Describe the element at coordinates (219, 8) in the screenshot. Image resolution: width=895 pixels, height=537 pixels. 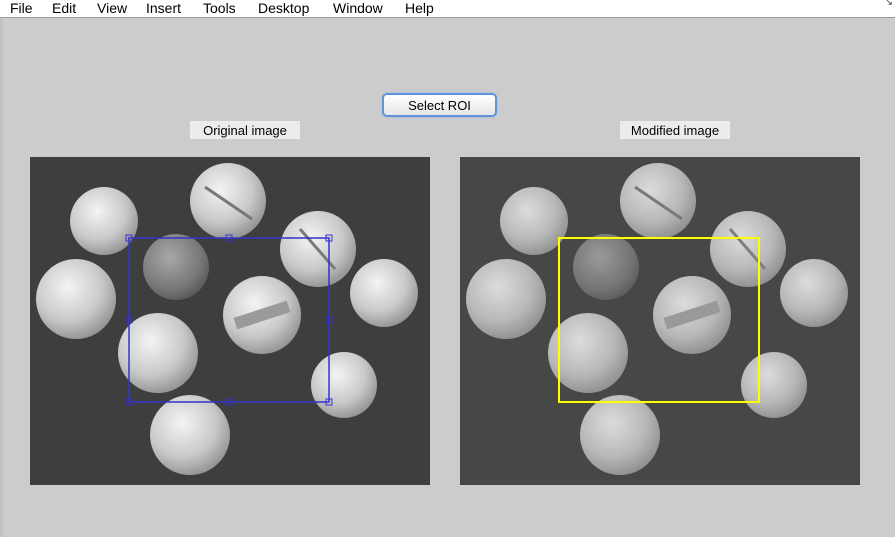
I see `menu-tools: Tools` at that location.